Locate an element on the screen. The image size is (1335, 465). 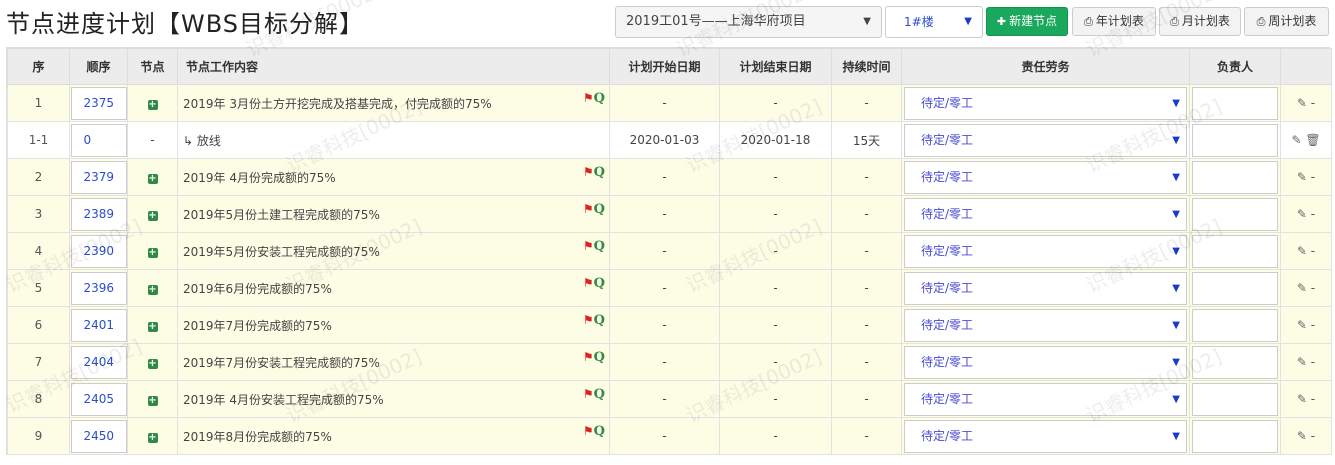
week-plan-button: ⎙ 周计划表 is located at coordinates (1286, 21).